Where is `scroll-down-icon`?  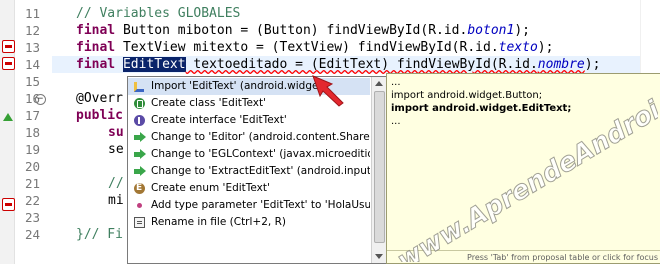 scroll-down-icon is located at coordinates (379, 256).